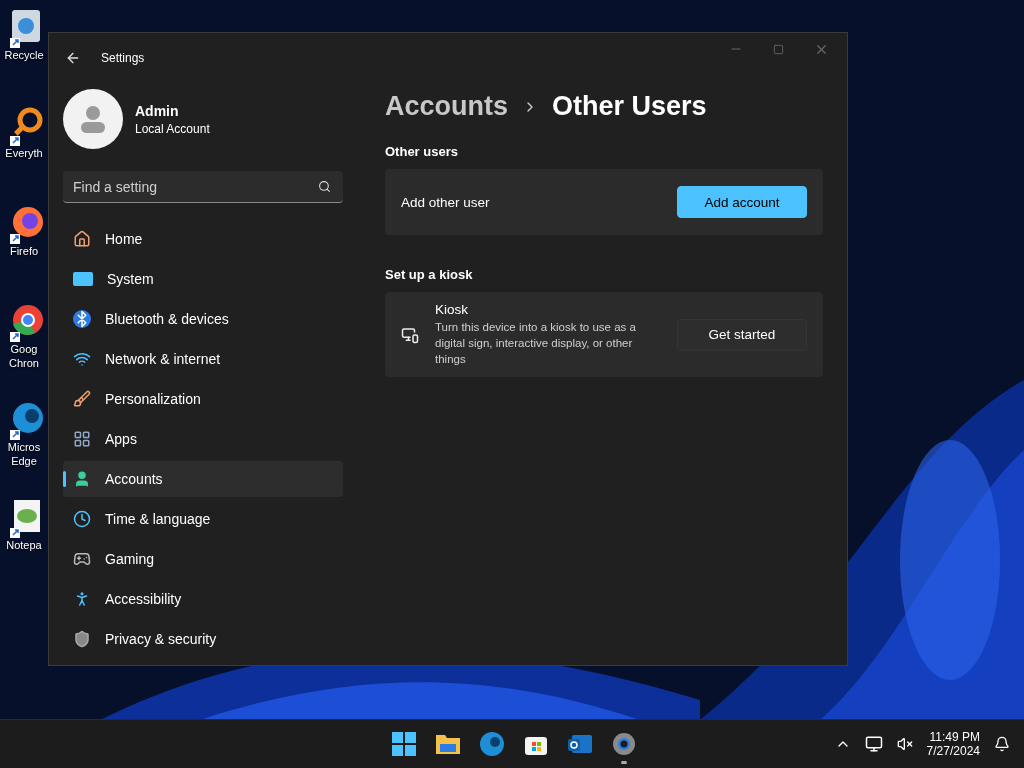  I want to click on running-indicator, so click(624, 762).